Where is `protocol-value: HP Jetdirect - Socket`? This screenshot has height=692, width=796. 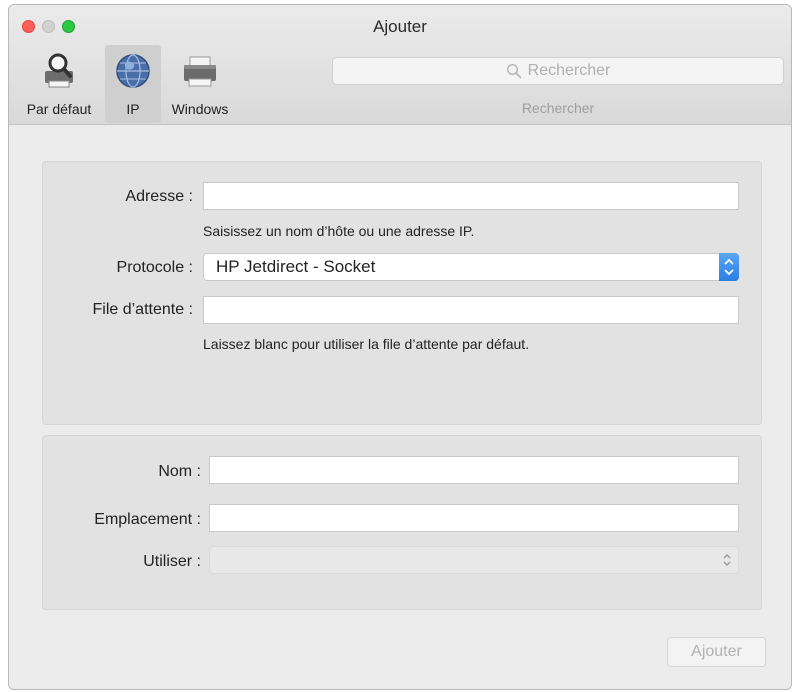
protocol-value: HP Jetdirect - Socket is located at coordinates (296, 266).